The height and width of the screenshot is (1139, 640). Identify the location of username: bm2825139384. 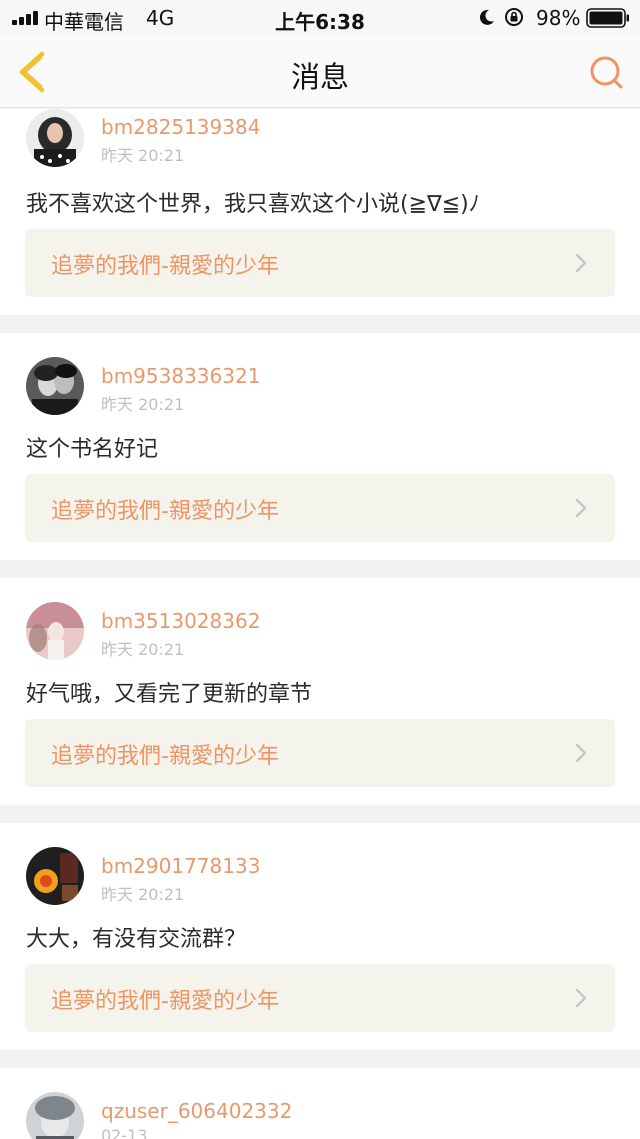
(180, 127).